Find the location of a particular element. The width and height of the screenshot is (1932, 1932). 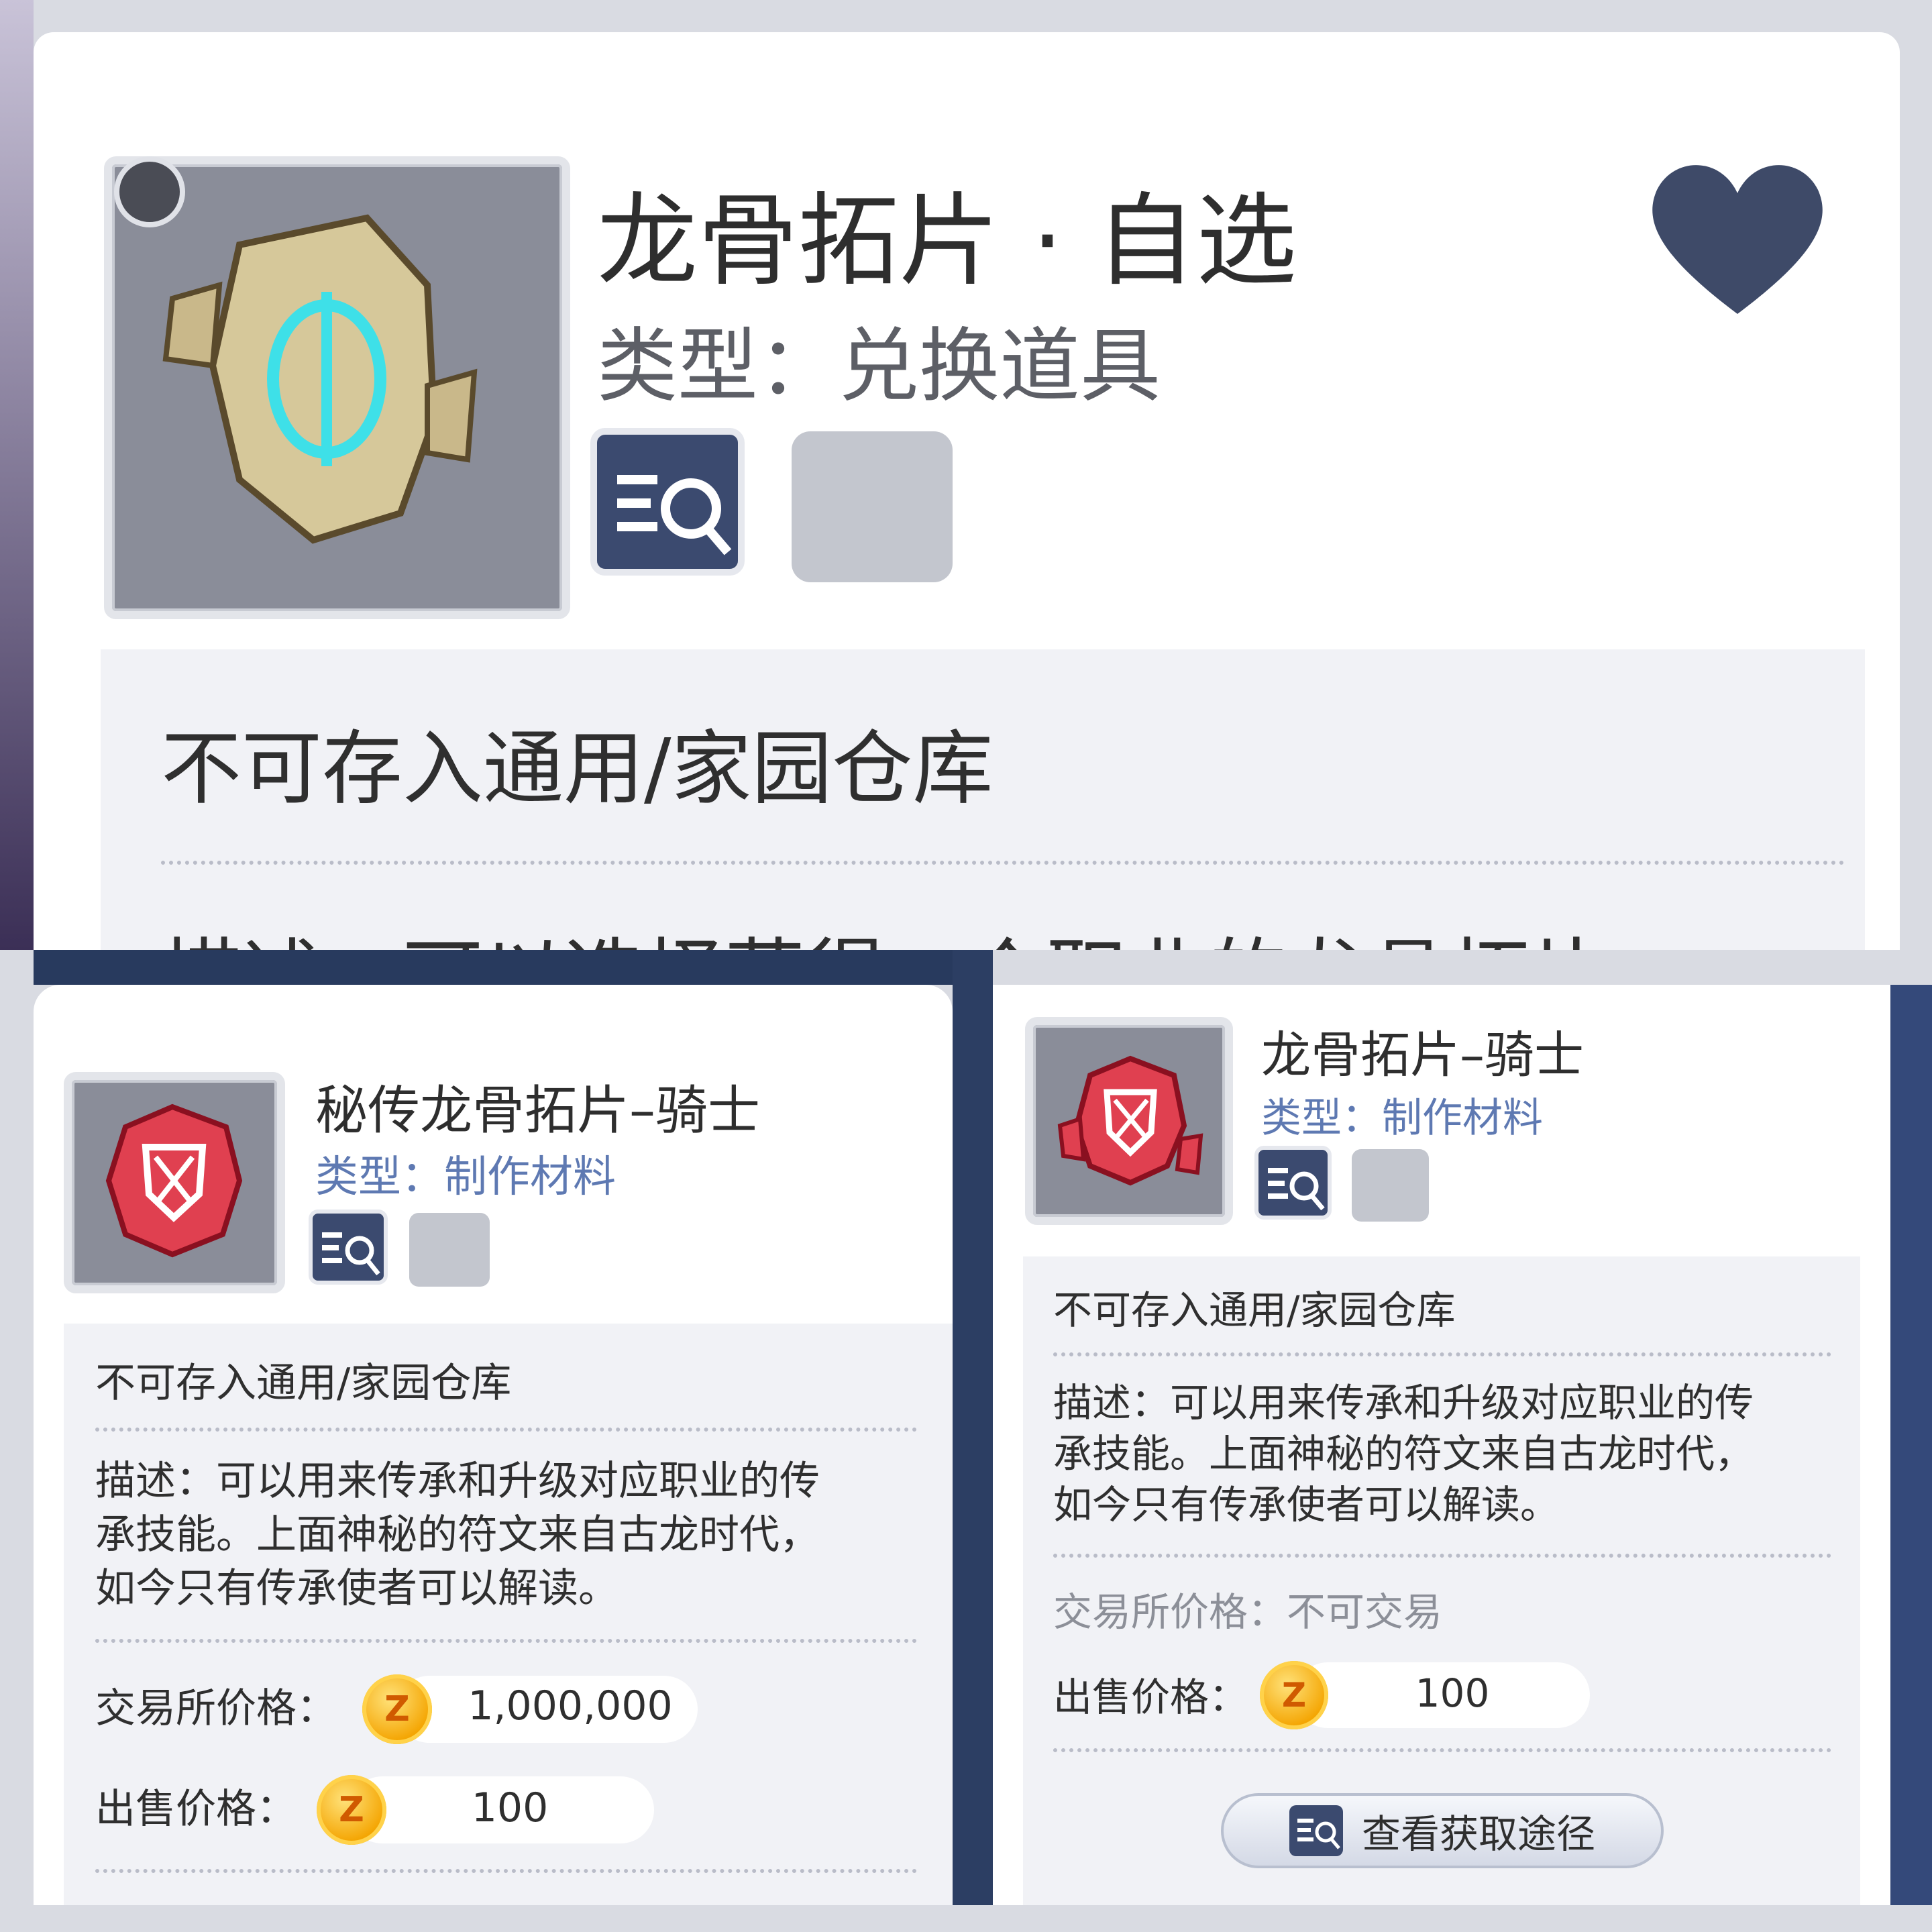

item-description: 描述：可以选择获得一个职业的龙骨拓片 is located at coordinates (885, 930).